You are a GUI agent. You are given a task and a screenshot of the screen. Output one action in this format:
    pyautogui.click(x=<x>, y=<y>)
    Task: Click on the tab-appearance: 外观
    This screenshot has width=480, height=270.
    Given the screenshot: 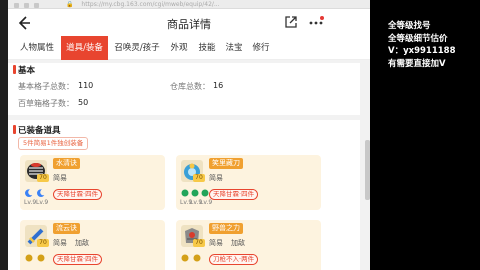 What is the action you would take?
    pyautogui.click(x=179, y=48)
    